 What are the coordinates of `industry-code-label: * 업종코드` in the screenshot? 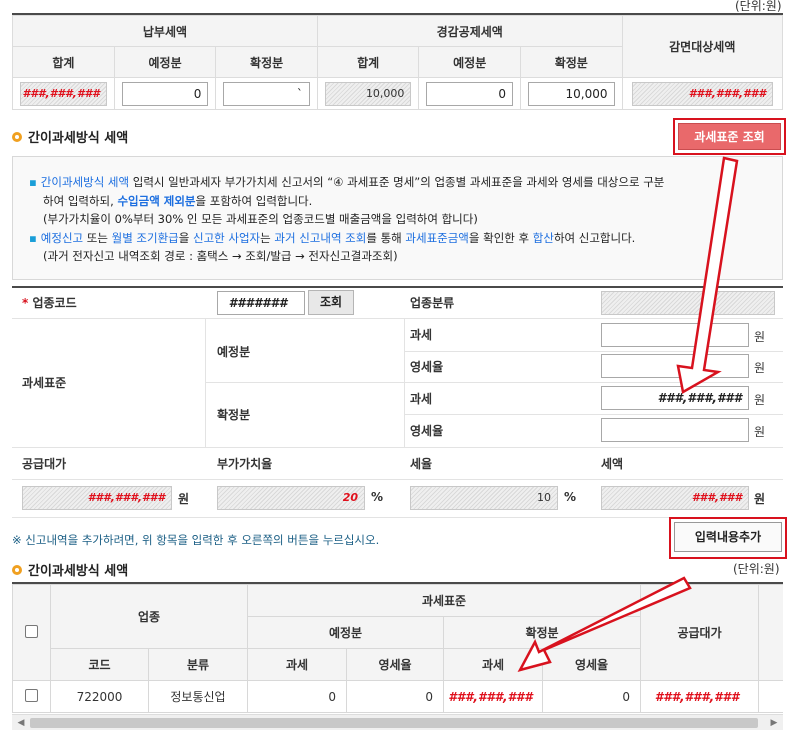 It's located at (49, 303).